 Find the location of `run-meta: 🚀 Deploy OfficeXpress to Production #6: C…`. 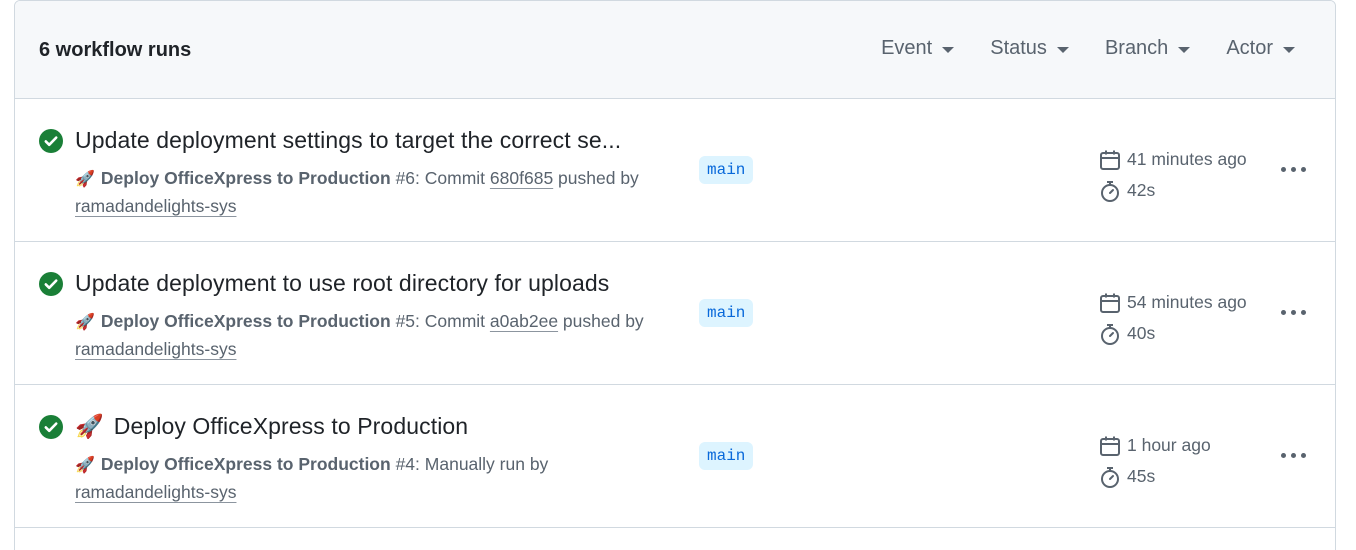

run-meta: 🚀 Deploy OfficeXpress to Production #6: C… is located at coordinates (375, 192).